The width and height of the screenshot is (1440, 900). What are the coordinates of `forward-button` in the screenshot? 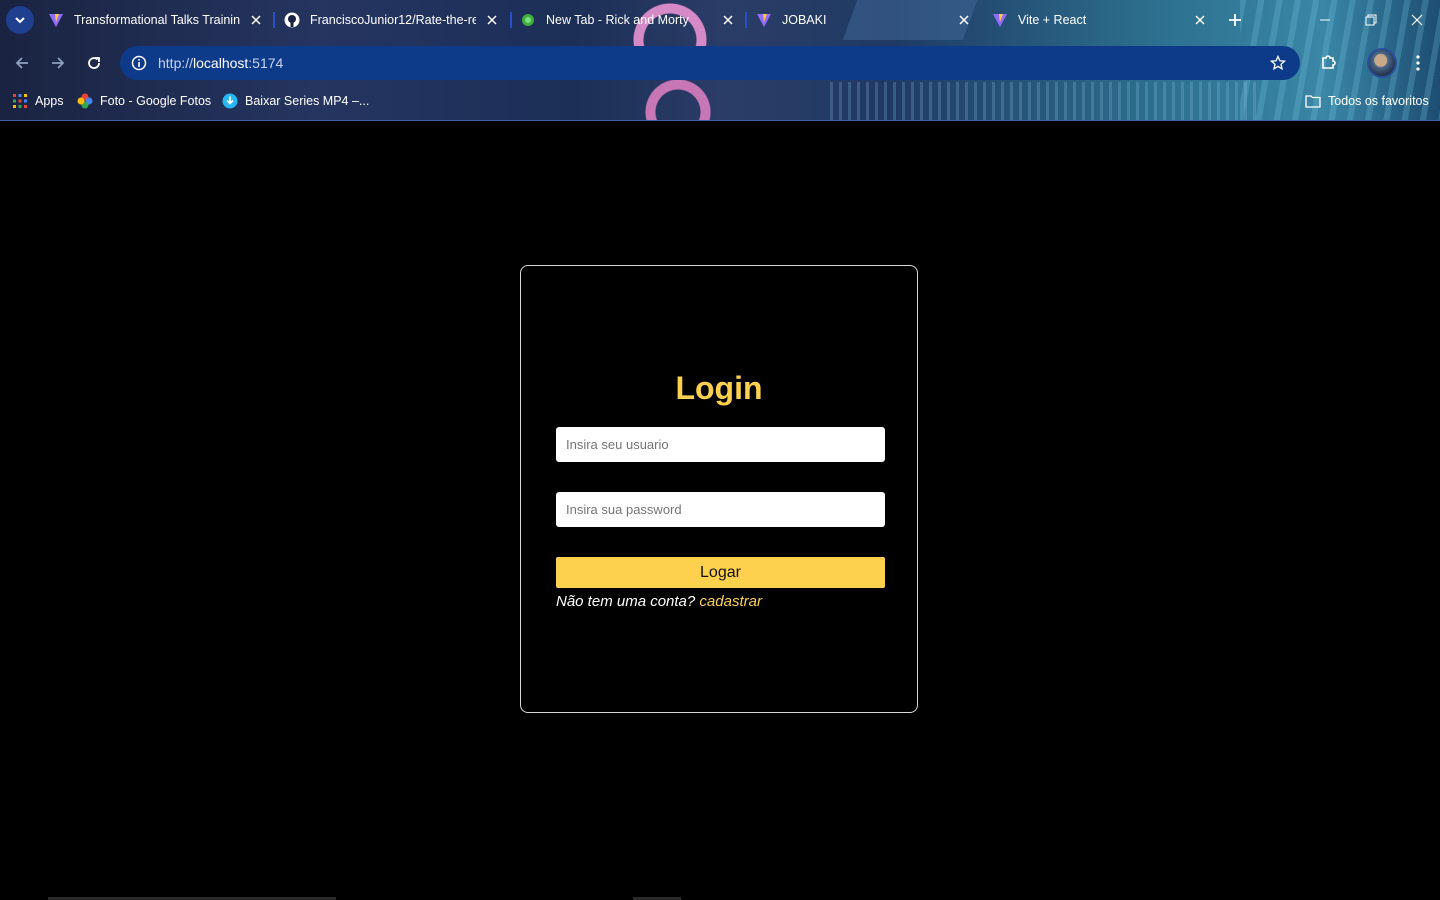 It's located at (58, 63).